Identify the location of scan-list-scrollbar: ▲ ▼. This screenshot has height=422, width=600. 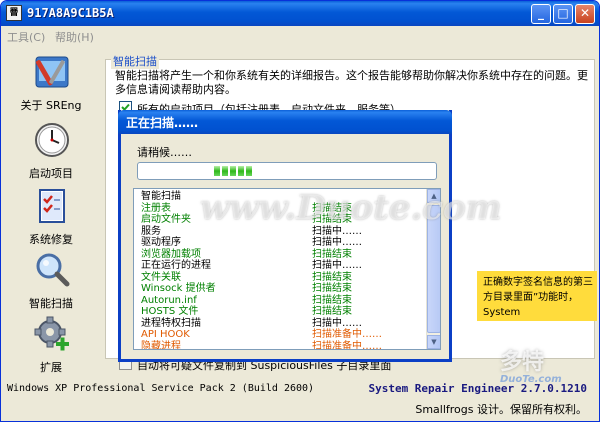
(433, 269).